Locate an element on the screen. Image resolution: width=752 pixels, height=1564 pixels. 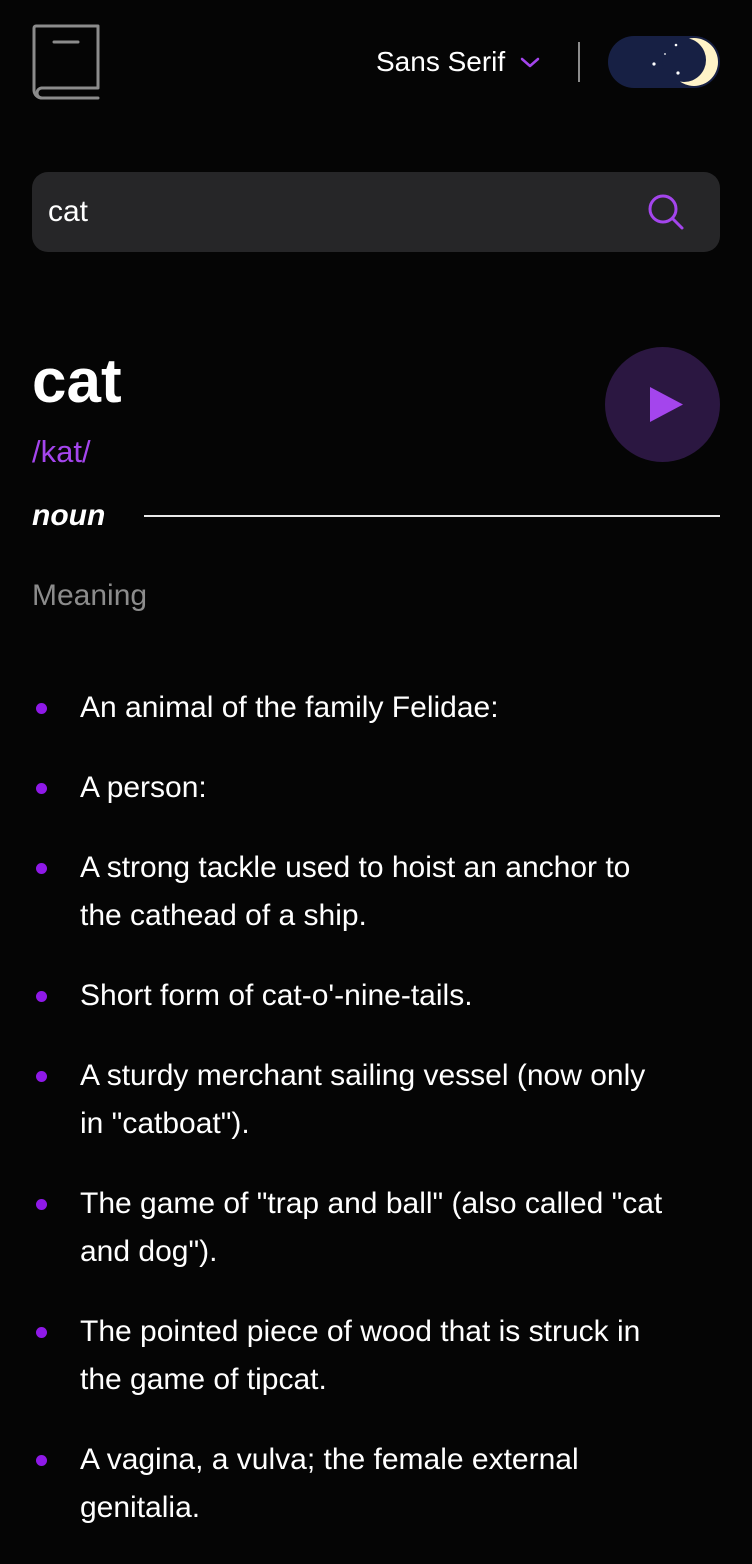
definition-item: A person: is located at coordinates (352, 788).